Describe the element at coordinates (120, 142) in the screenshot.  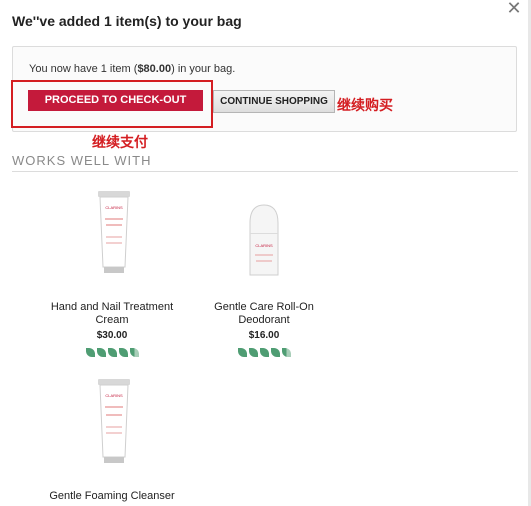
I see `annotation-proceed-payment: 继续支付` at that location.